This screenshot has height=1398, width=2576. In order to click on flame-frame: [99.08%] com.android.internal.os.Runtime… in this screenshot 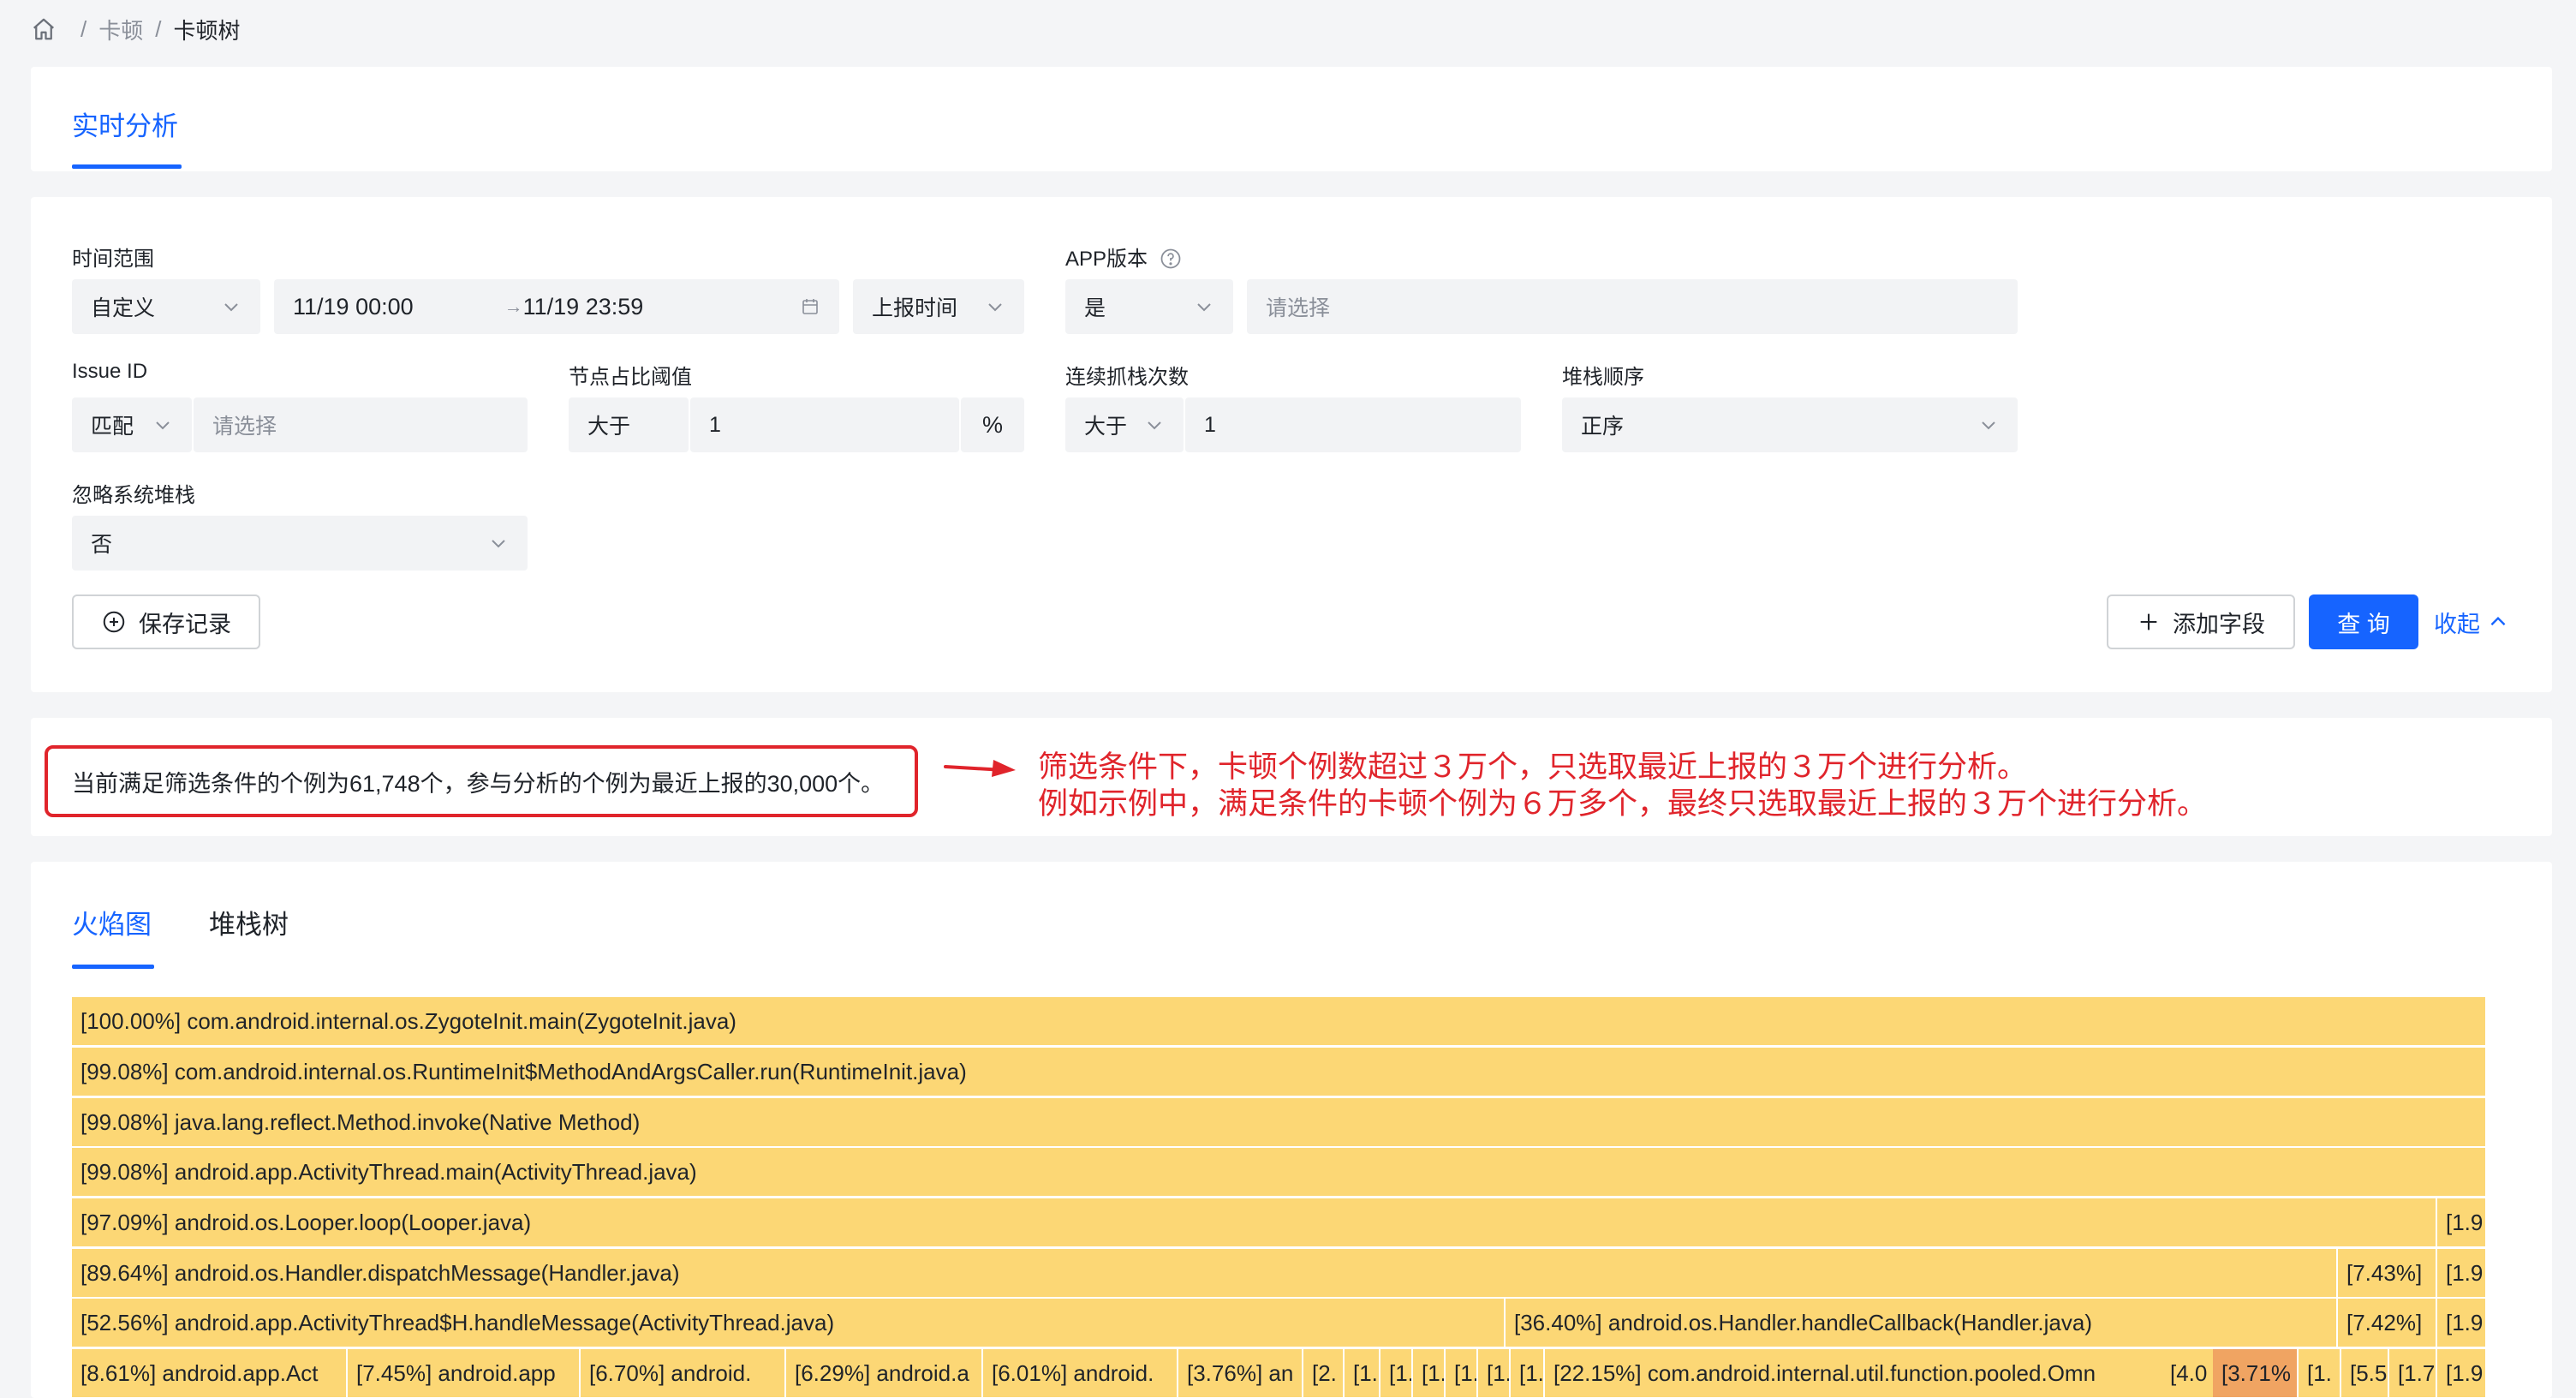, I will do `click(1279, 1072)`.